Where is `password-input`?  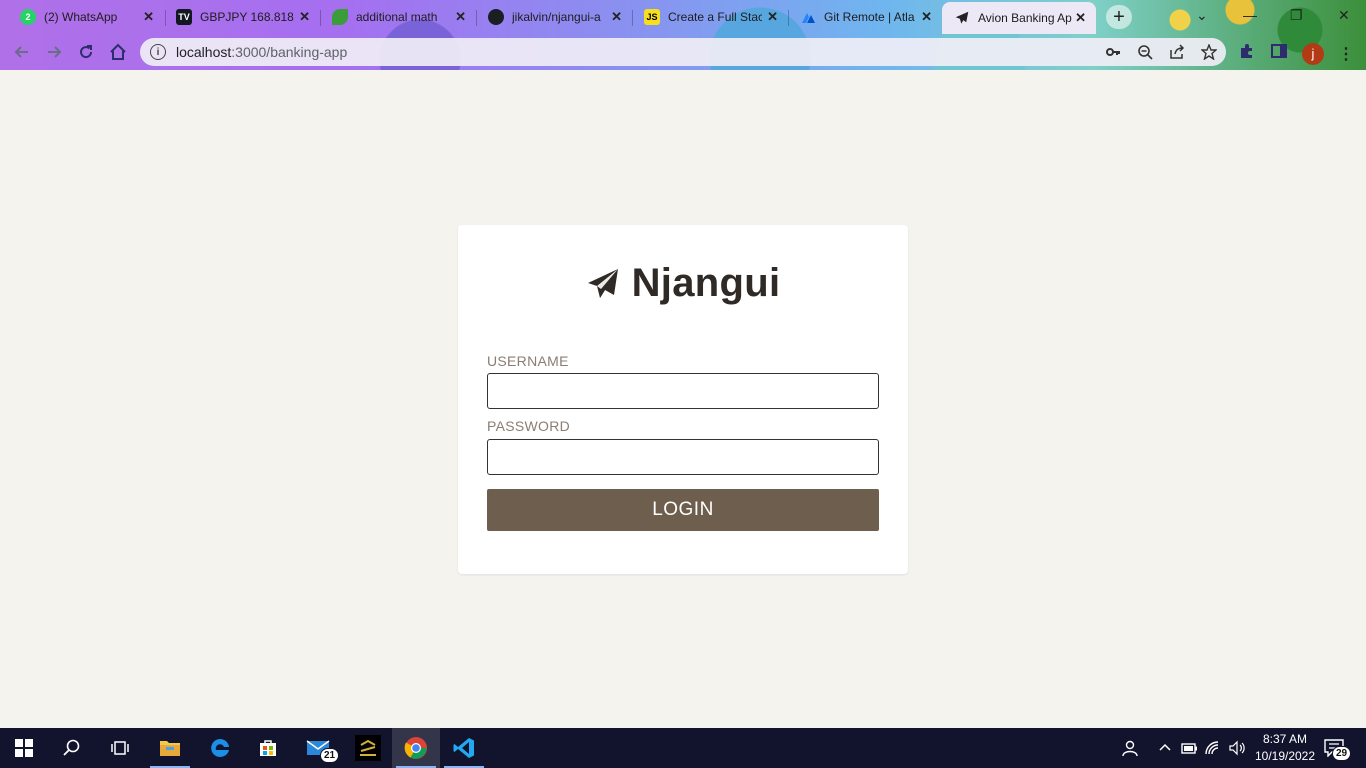 password-input is located at coordinates (683, 457).